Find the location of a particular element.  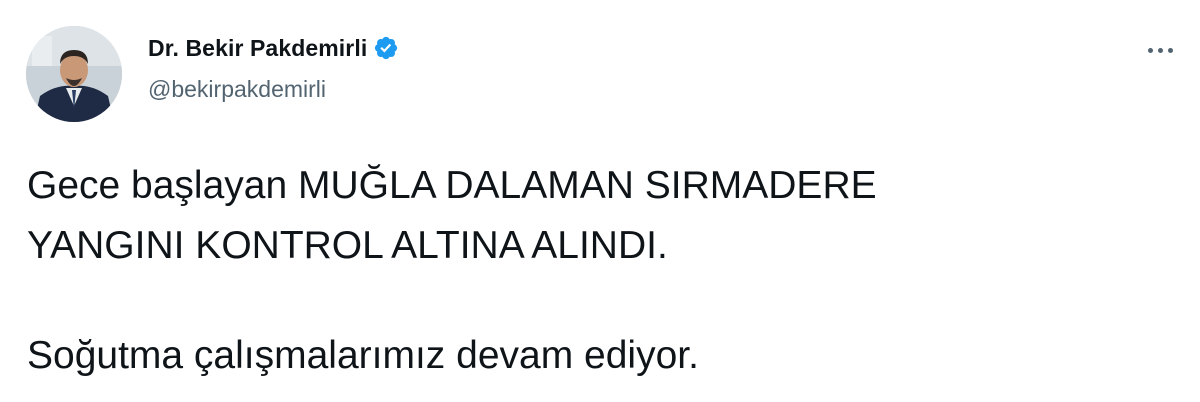

verified-badge-icon is located at coordinates (386, 48).